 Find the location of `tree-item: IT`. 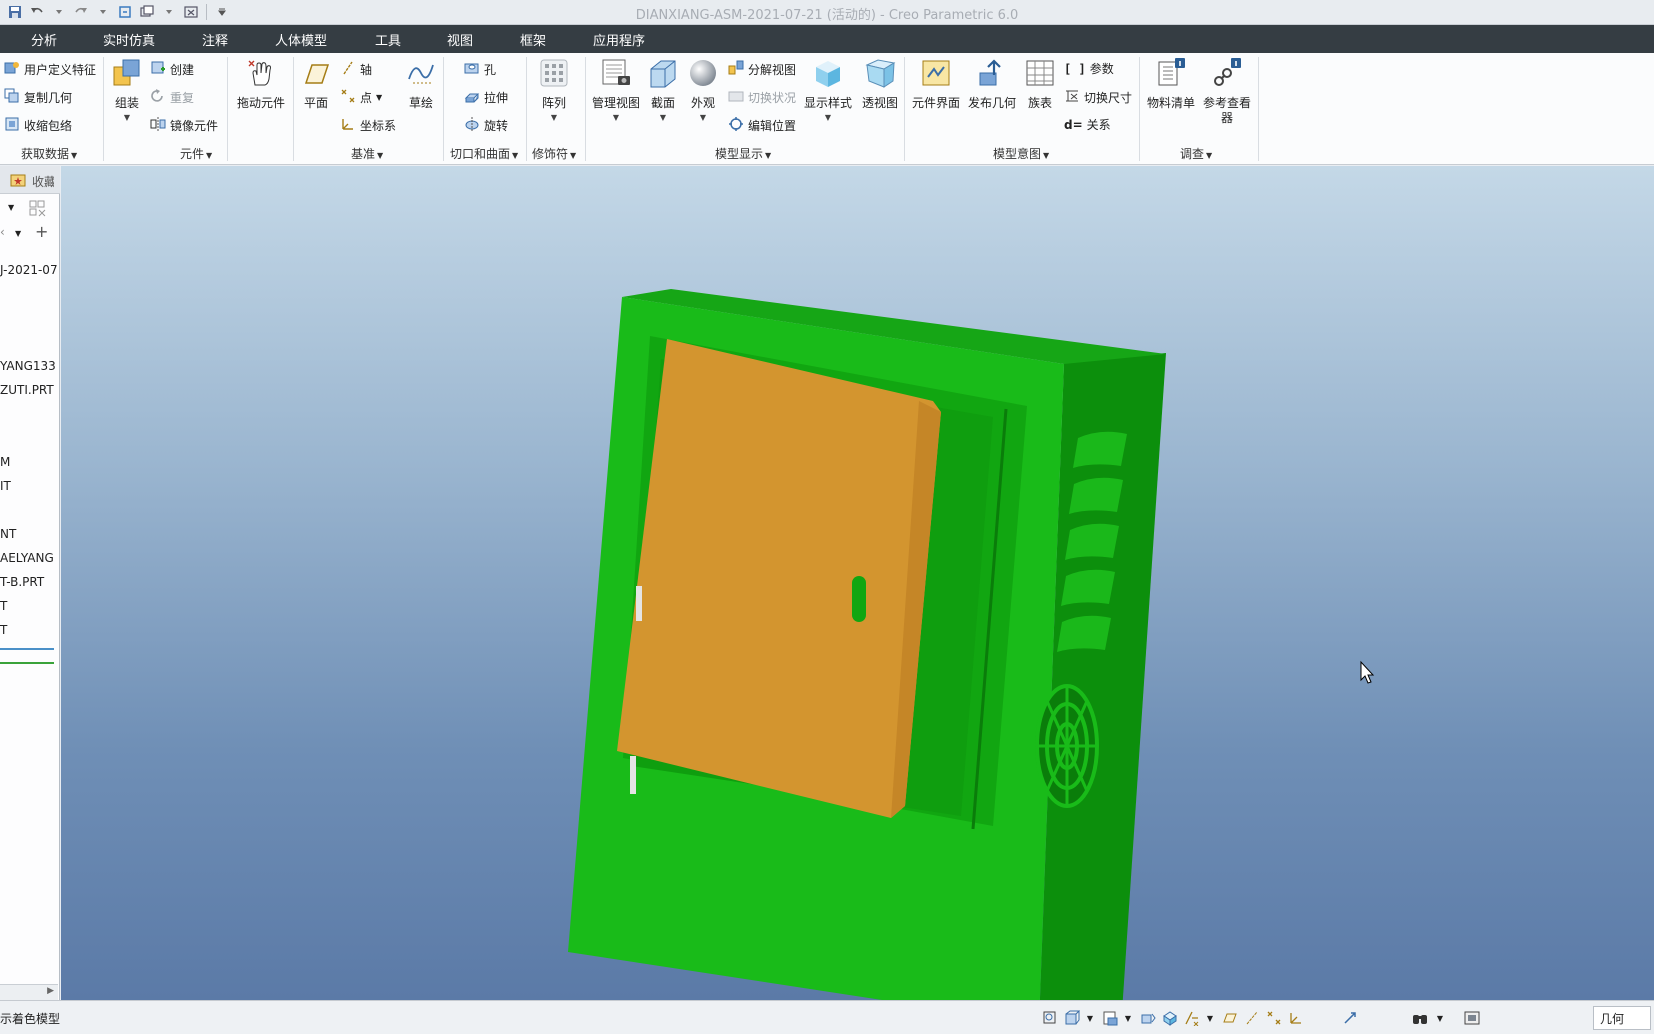

tree-item: IT is located at coordinates (5, 486).